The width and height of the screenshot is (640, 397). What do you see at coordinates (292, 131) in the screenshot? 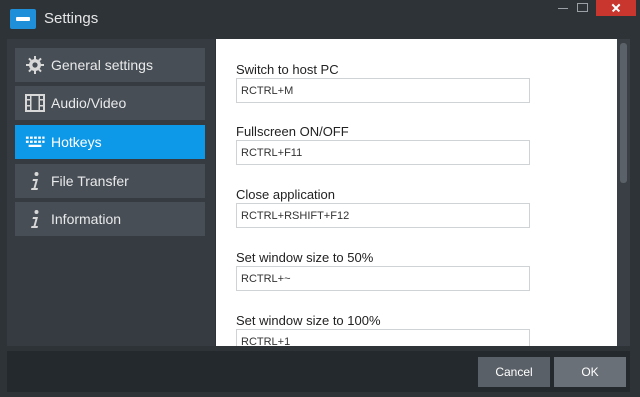
I see `hotkey-label: Fullscreen ON/OFF` at bounding box center [292, 131].